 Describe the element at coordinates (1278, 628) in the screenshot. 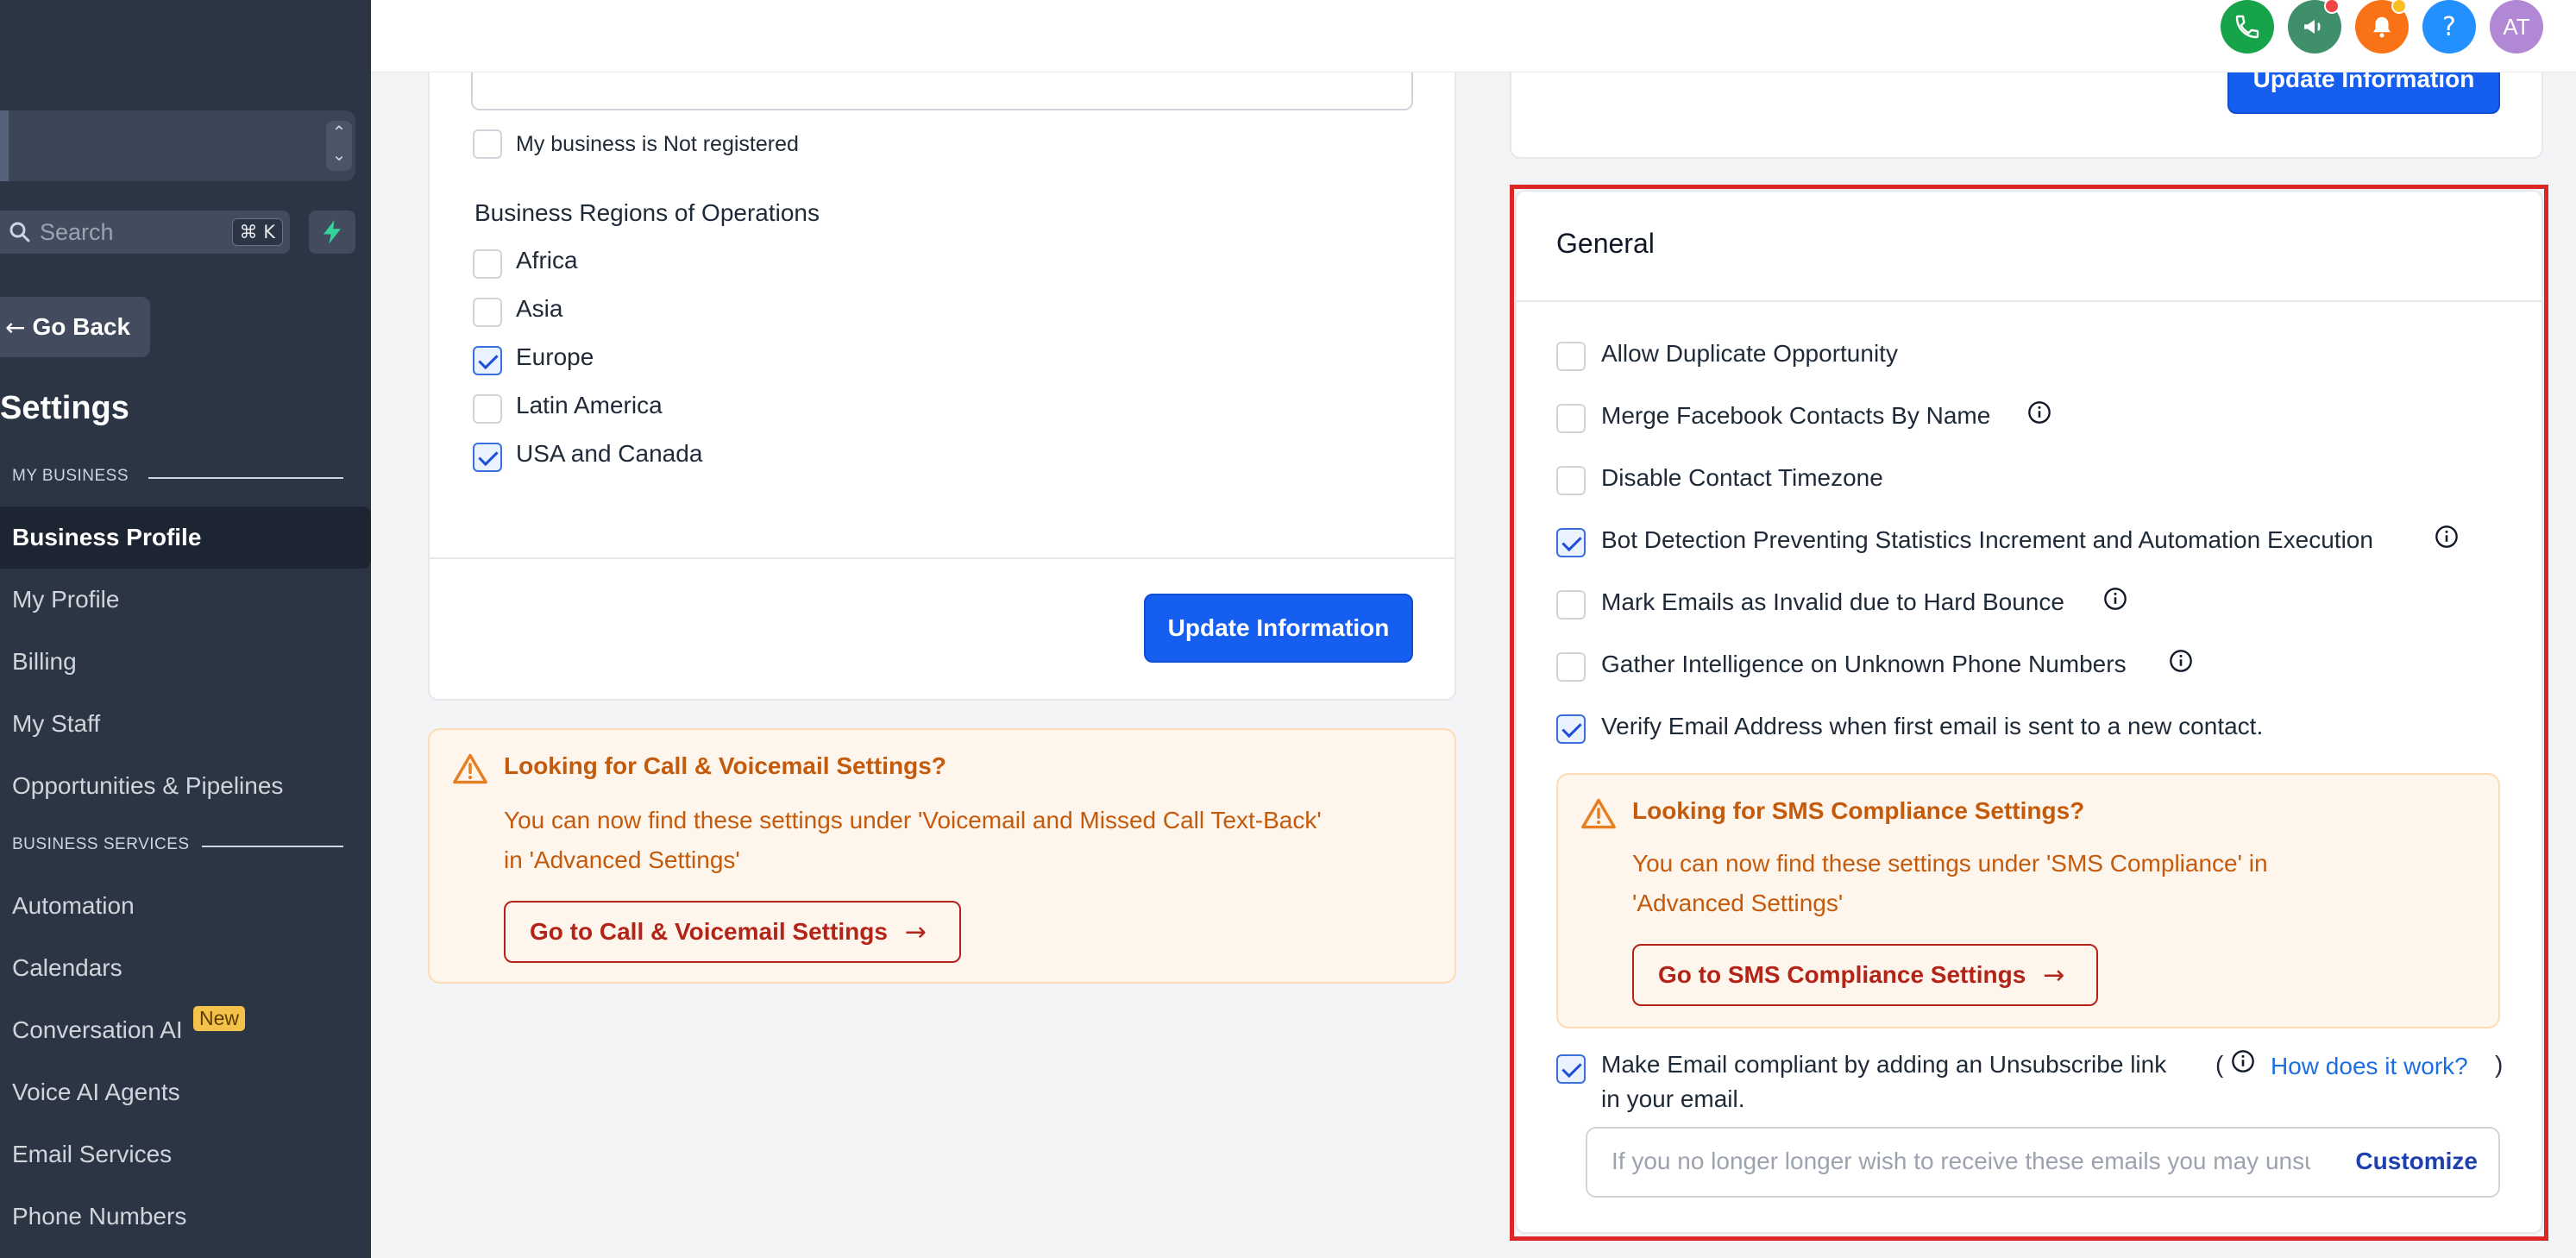

I see `update-information-button: Update Information` at that location.